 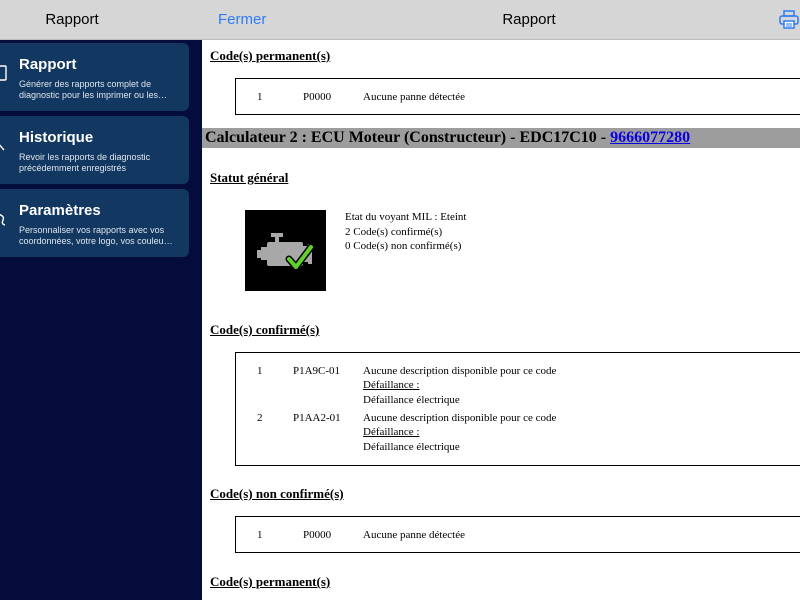 What do you see at coordinates (72, 19) in the screenshot?
I see `sidebar-title: Rapport` at bounding box center [72, 19].